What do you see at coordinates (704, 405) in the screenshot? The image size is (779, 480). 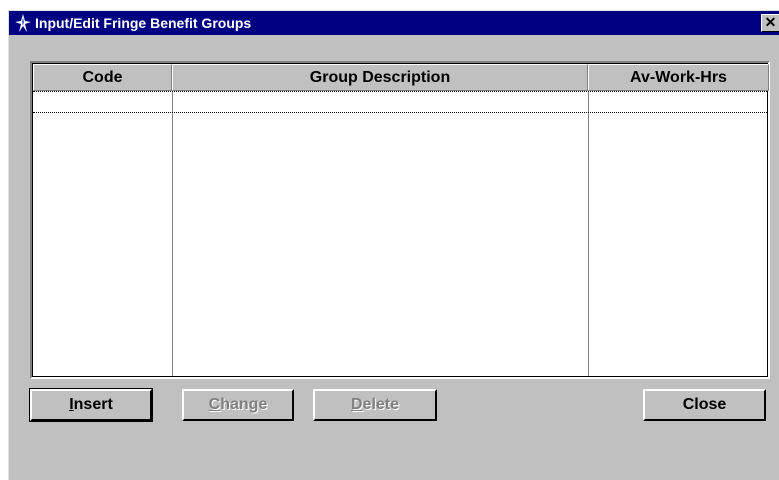 I see `close-button: Close` at bounding box center [704, 405].